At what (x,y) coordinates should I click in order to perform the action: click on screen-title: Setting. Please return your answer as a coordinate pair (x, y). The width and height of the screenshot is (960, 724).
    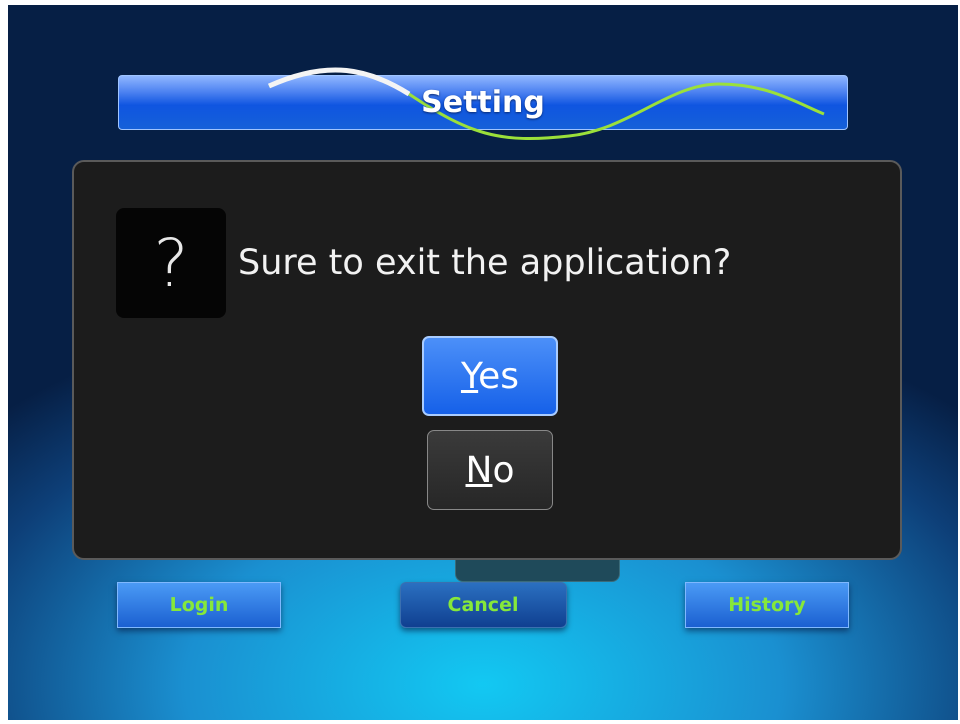
    Looking at the image, I should click on (483, 102).